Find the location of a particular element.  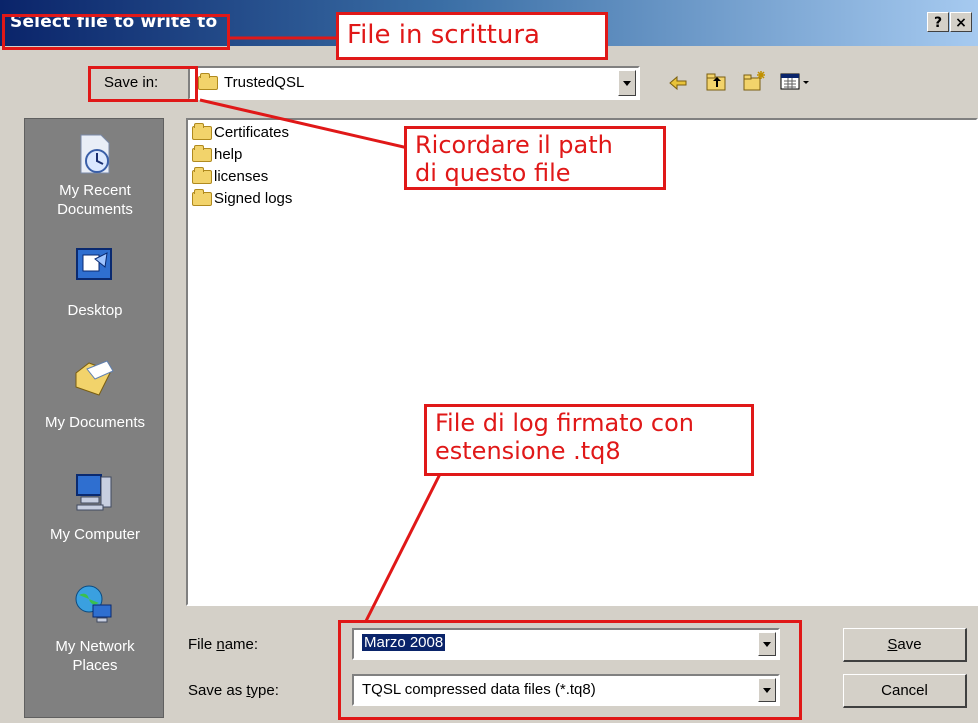

title-annotation: File in scrittura is located at coordinates (472, 36).